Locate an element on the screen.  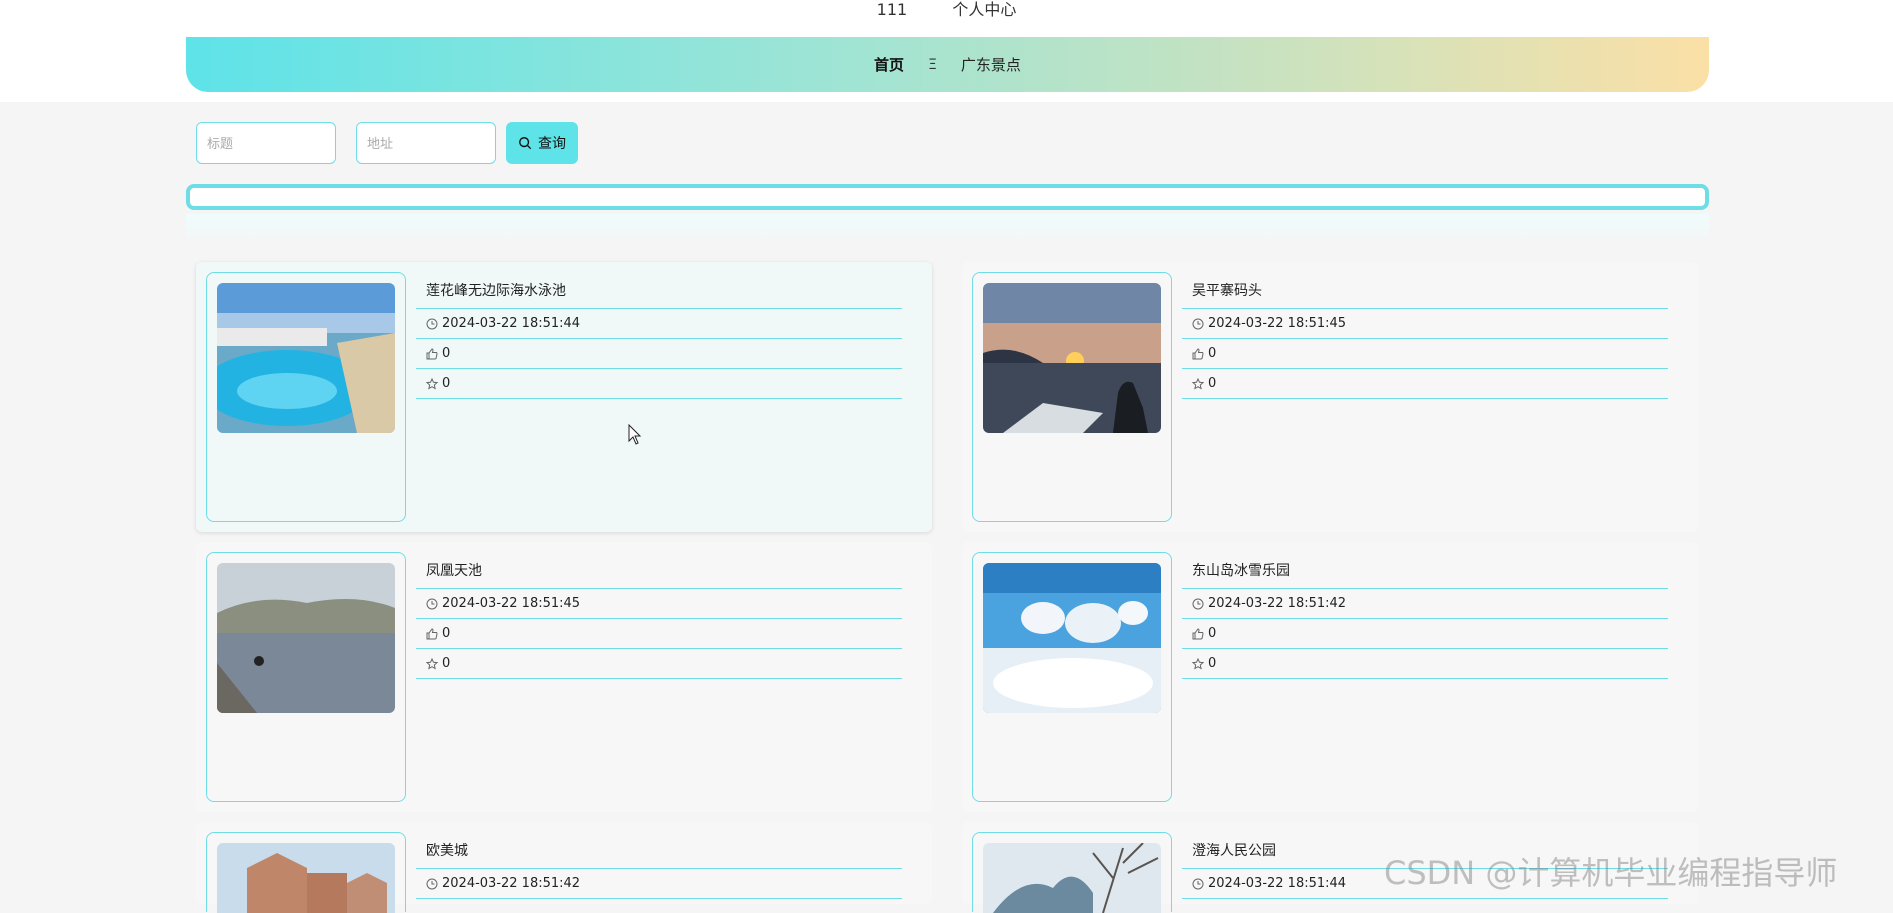
personal-center-link: 个人中心 is located at coordinates (984, 10).